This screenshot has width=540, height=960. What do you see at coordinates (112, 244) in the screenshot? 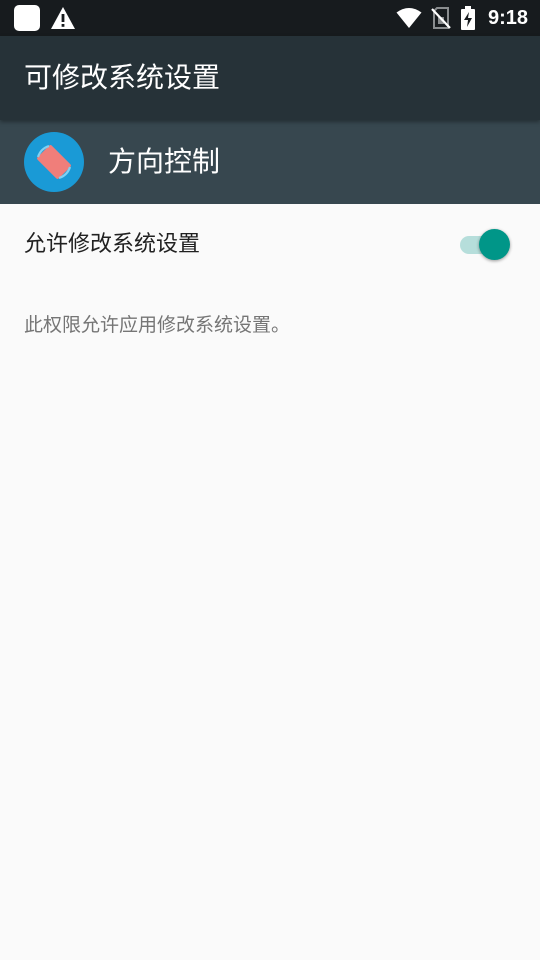
I see `allow-modify-settings-label: 允许修改系统设置` at bounding box center [112, 244].